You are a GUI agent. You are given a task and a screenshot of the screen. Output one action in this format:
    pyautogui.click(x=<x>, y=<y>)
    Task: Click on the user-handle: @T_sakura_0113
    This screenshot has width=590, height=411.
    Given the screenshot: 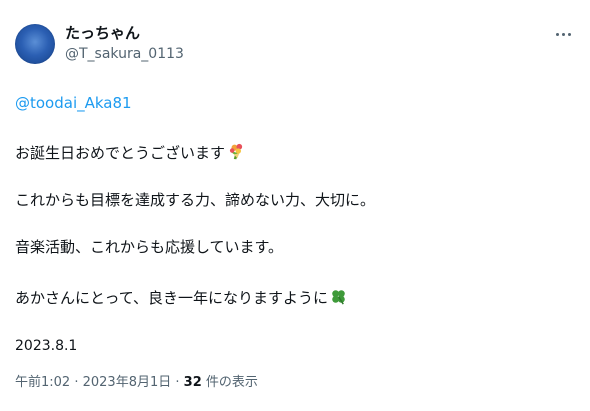 What is the action you would take?
    pyautogui.click(x=124, y=54)
    